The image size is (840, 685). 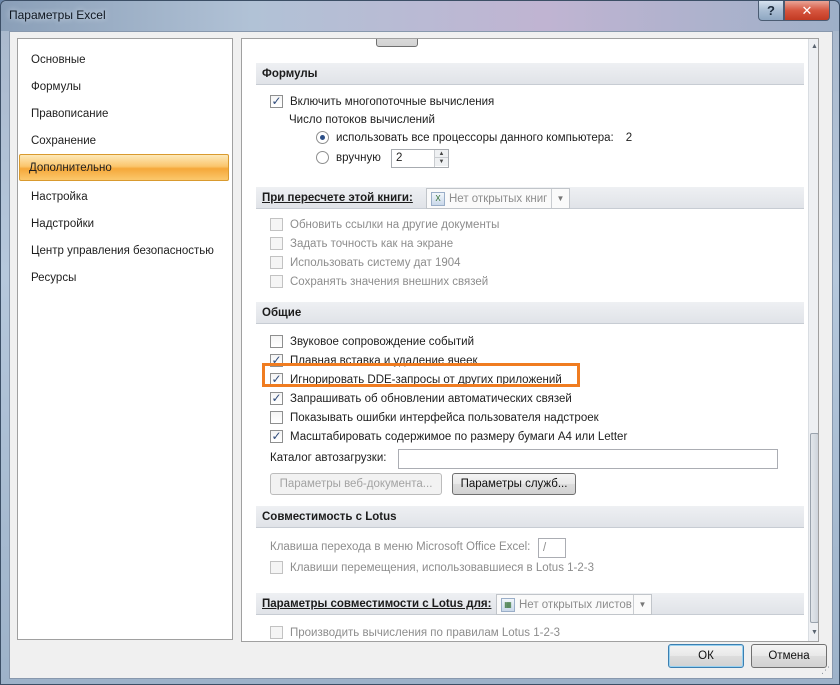 What do you see at coordinates (276, 436) in the screenshot?
I see `scale-a4-checkbox: ✓` at bounding box center [276, 436].